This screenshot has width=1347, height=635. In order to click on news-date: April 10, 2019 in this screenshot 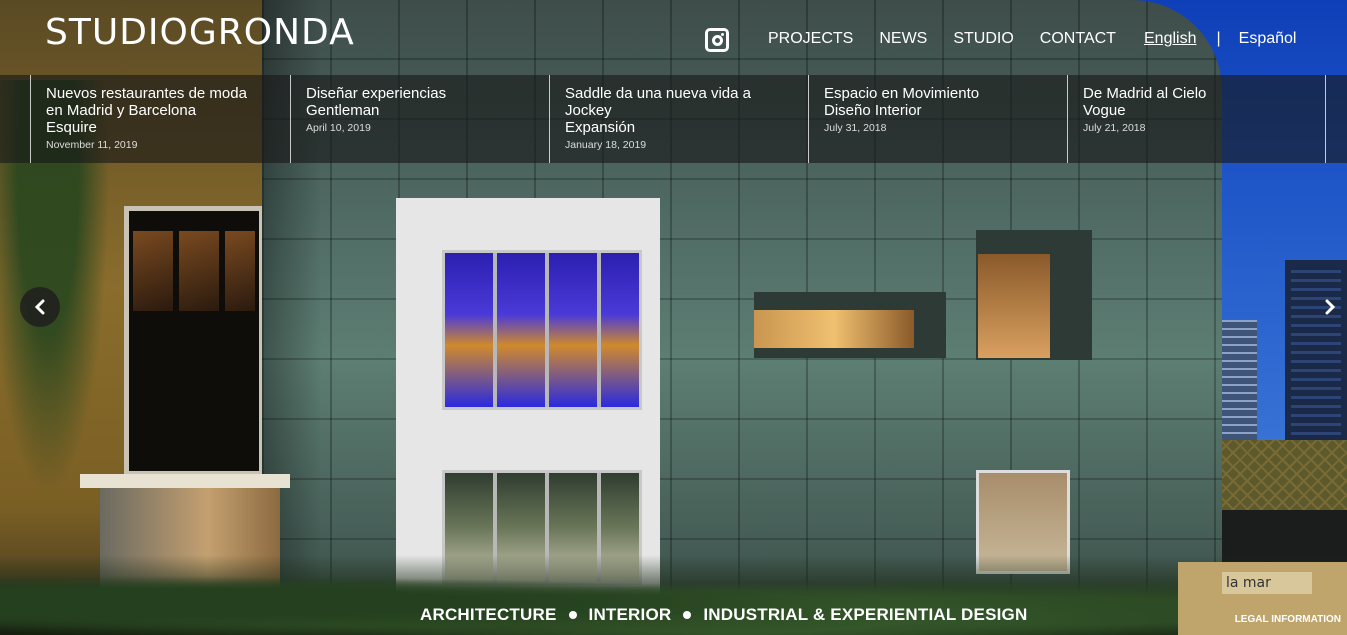, I will do `click(338, 128)`.